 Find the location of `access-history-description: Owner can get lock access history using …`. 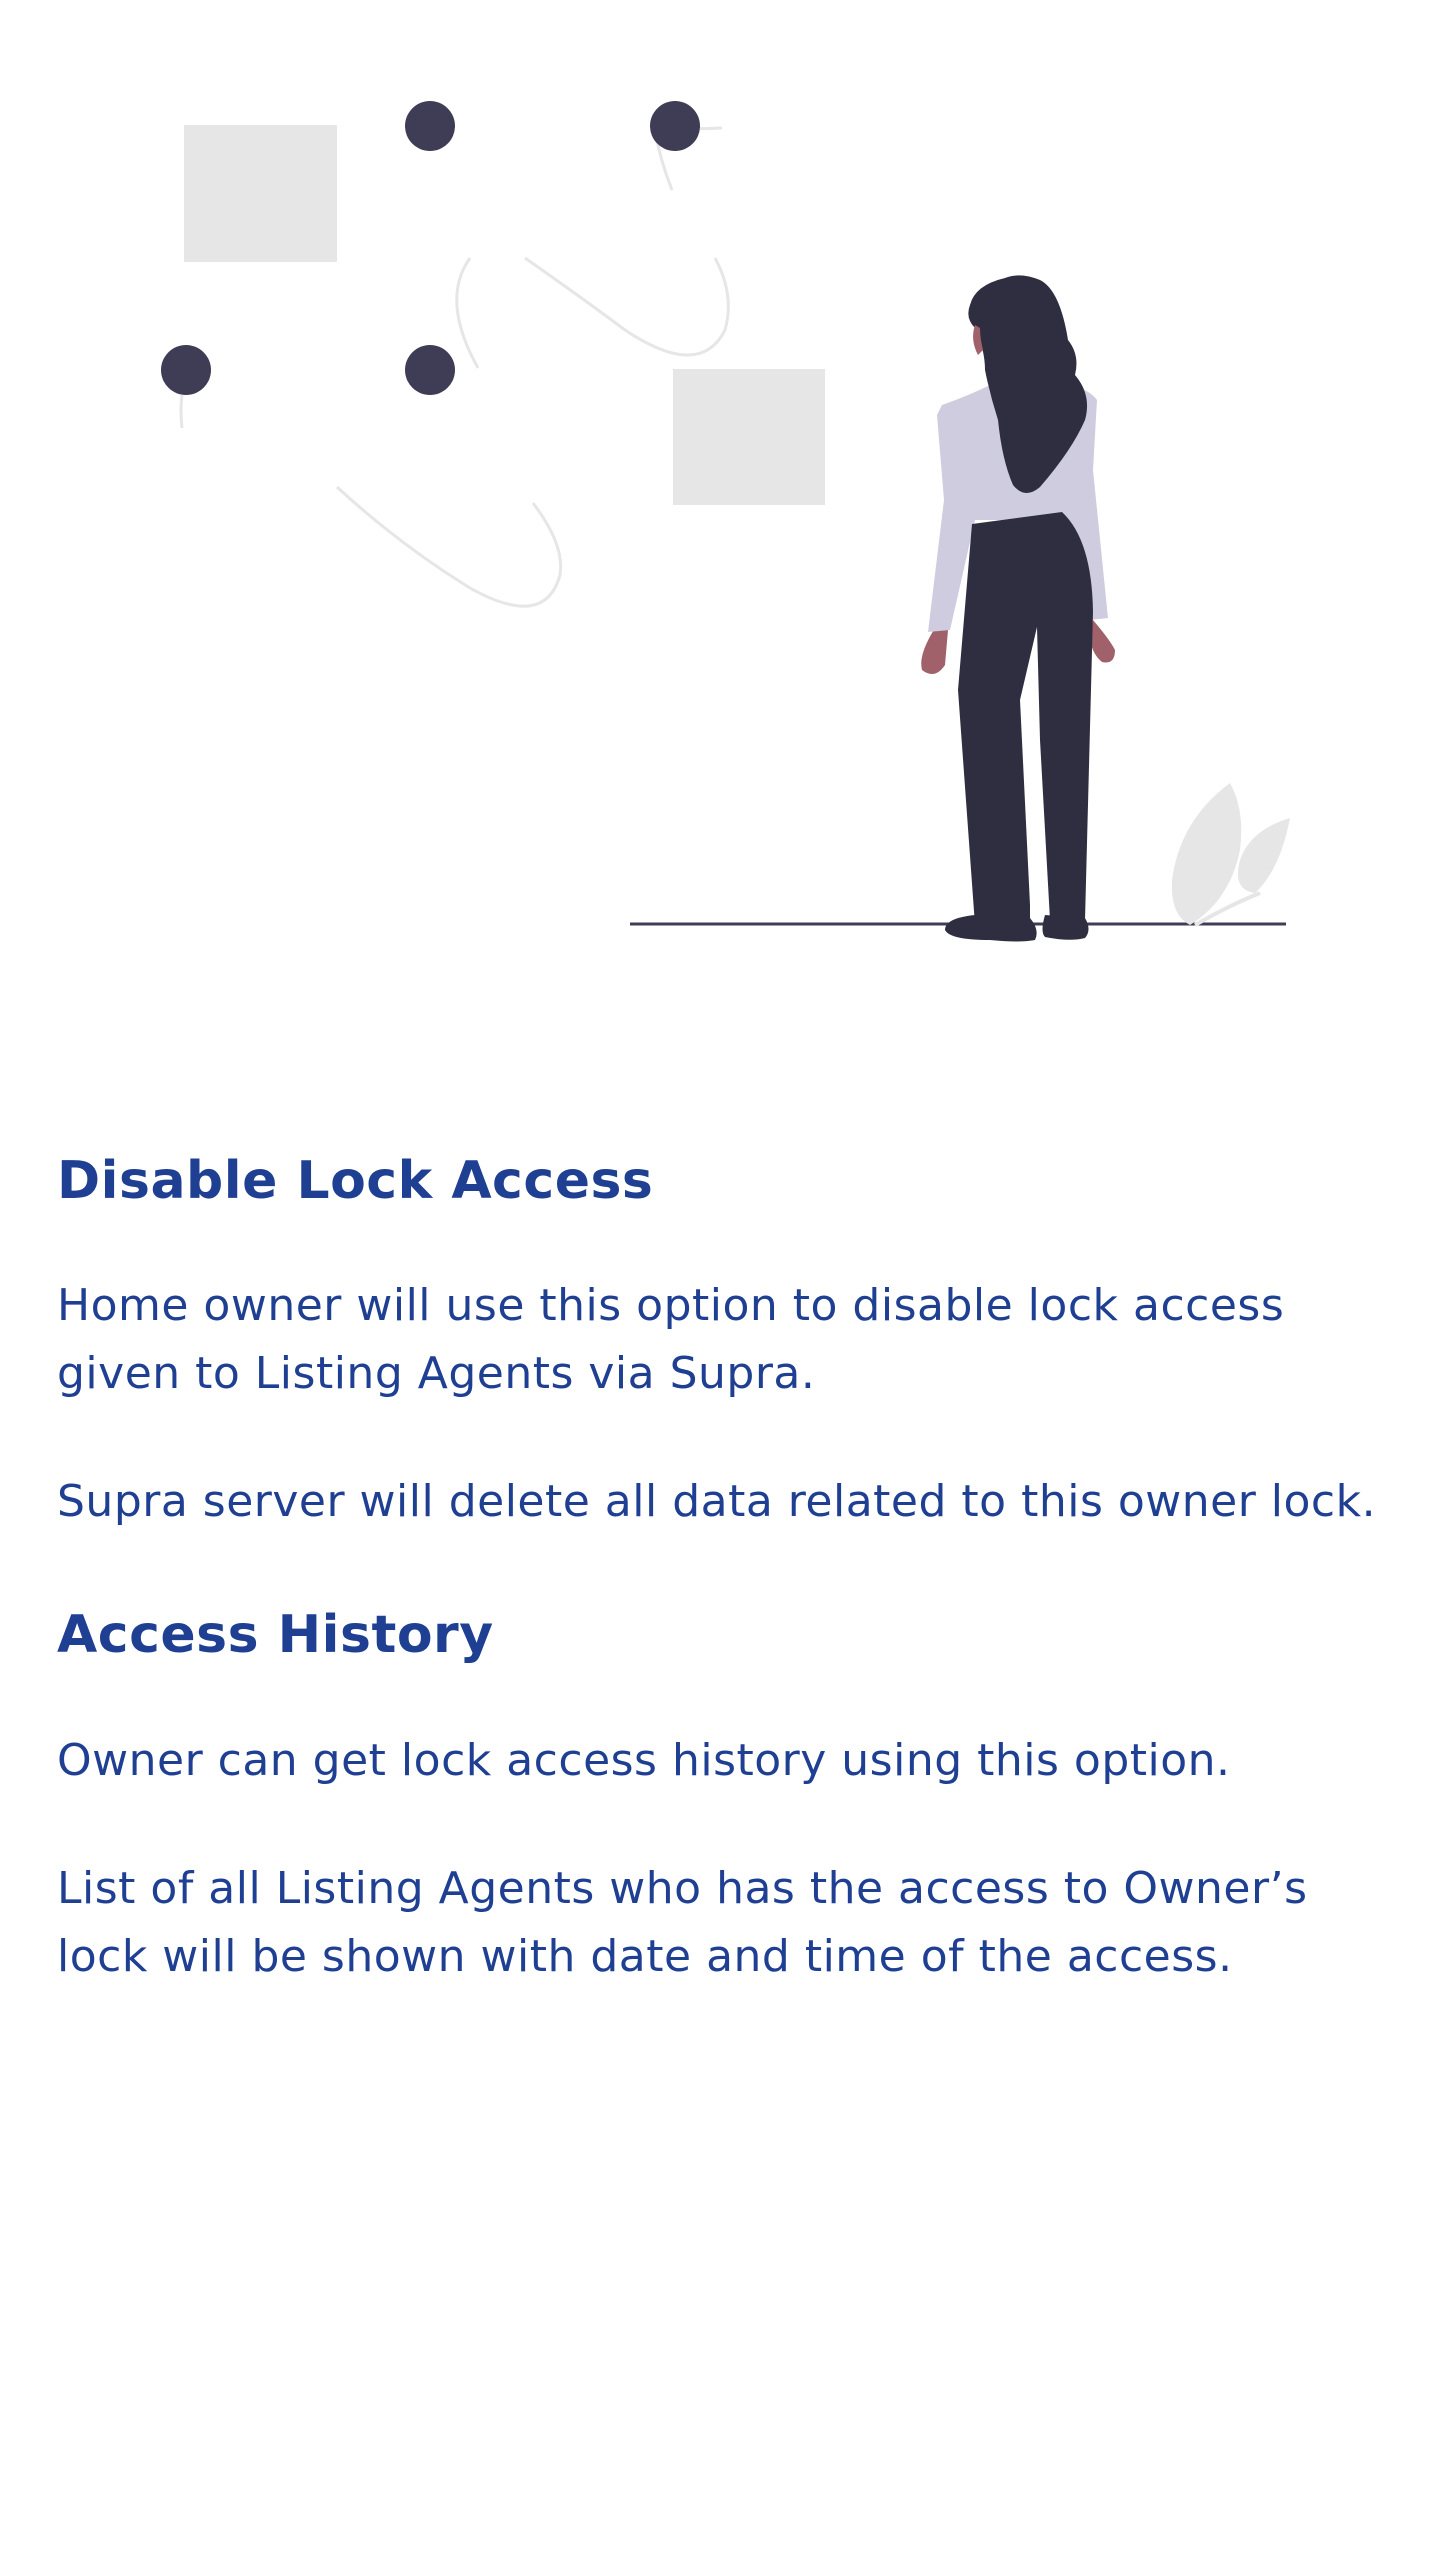

access-history-description: Owner can get lock access history using … is located at coordinates (644, 1760).